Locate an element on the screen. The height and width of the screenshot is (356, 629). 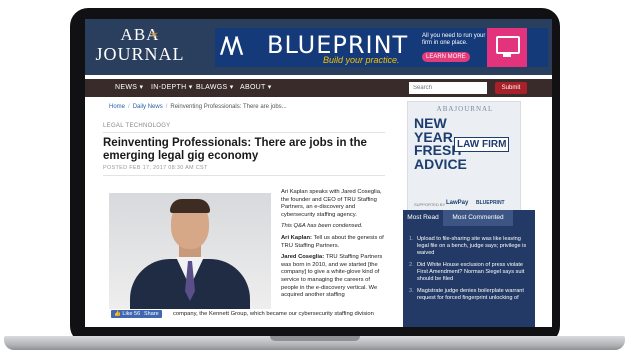
ad-device-panel is located at coordinates (507, 47).